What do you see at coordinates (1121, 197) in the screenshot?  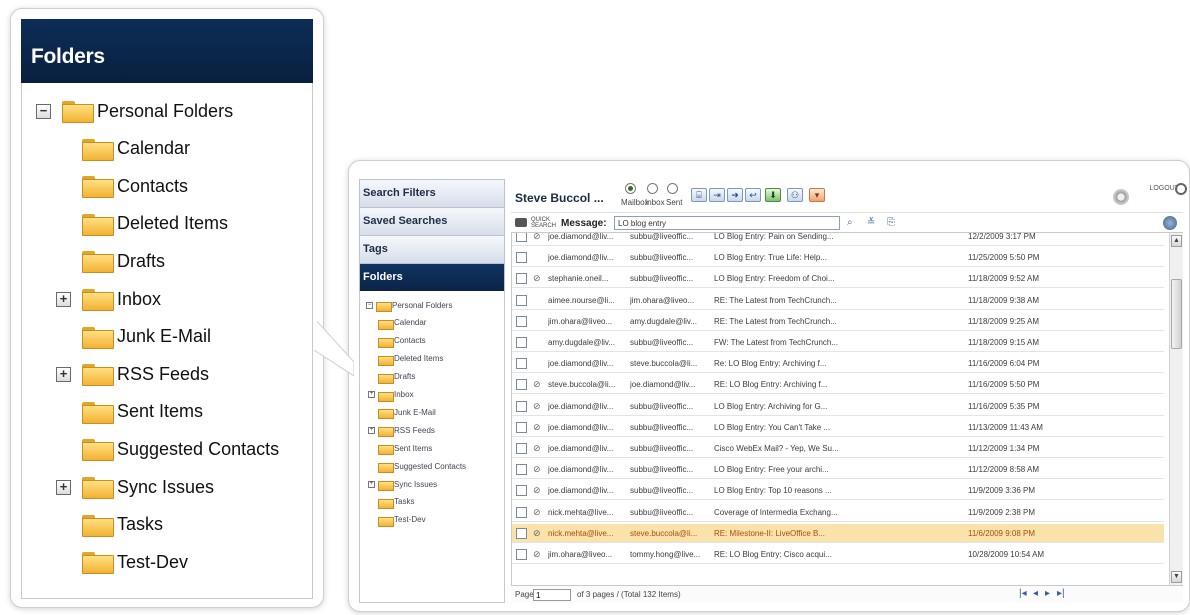 I see `settings-icon` at bounding box center [1121, 197].